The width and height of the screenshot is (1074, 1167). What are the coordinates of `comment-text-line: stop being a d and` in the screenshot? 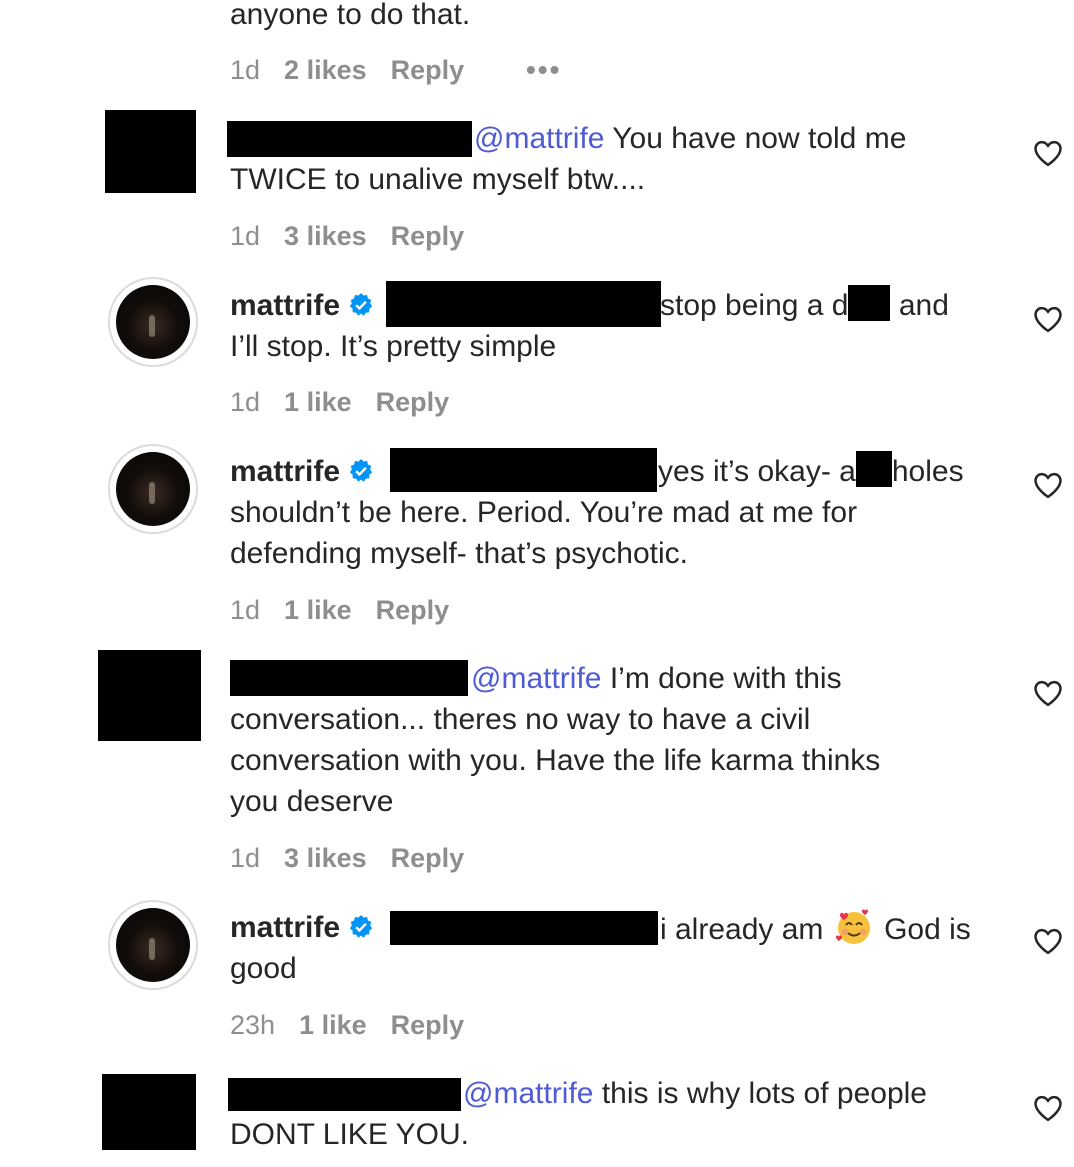 It's located at (804, 305).